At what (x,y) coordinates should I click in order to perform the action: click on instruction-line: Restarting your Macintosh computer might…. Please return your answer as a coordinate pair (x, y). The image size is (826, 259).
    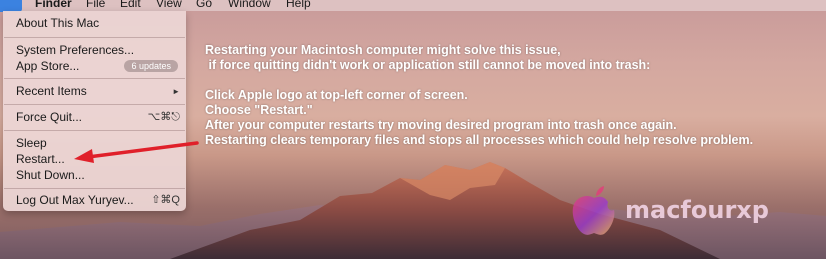
    Looking at the image, I should click on (383, 50).